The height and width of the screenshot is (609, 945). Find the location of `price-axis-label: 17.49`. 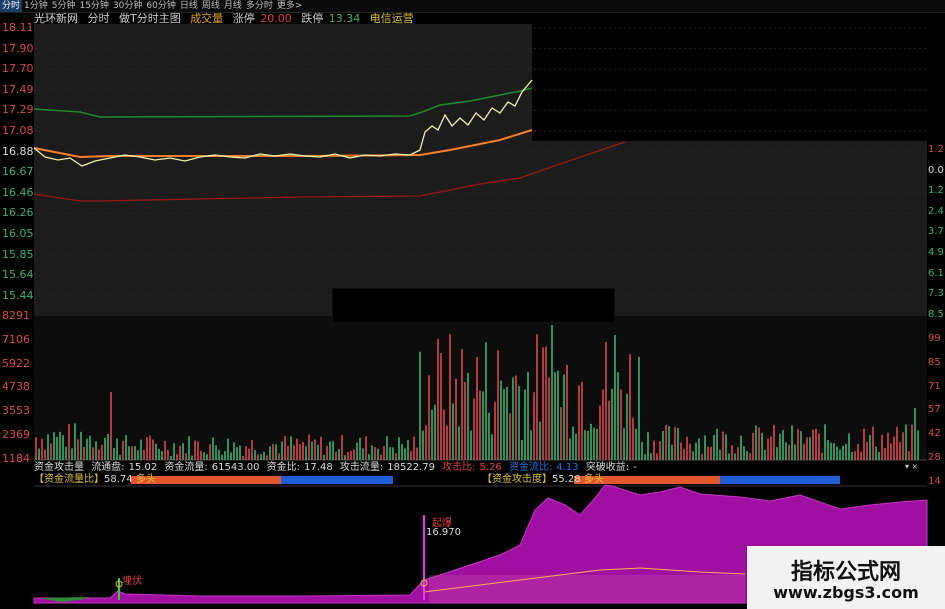

price-axis-label: 17.49 is located at coordinates (18, 89).